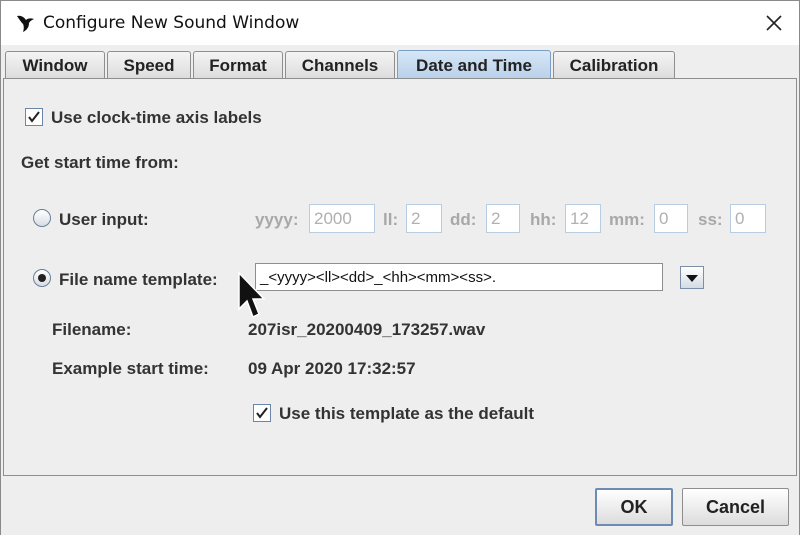 The image size is (800, 535). What do you see at coordinates (463, 219) in the screenshot?
I see `dd-label: dd:` at bounding box center [463, 219].